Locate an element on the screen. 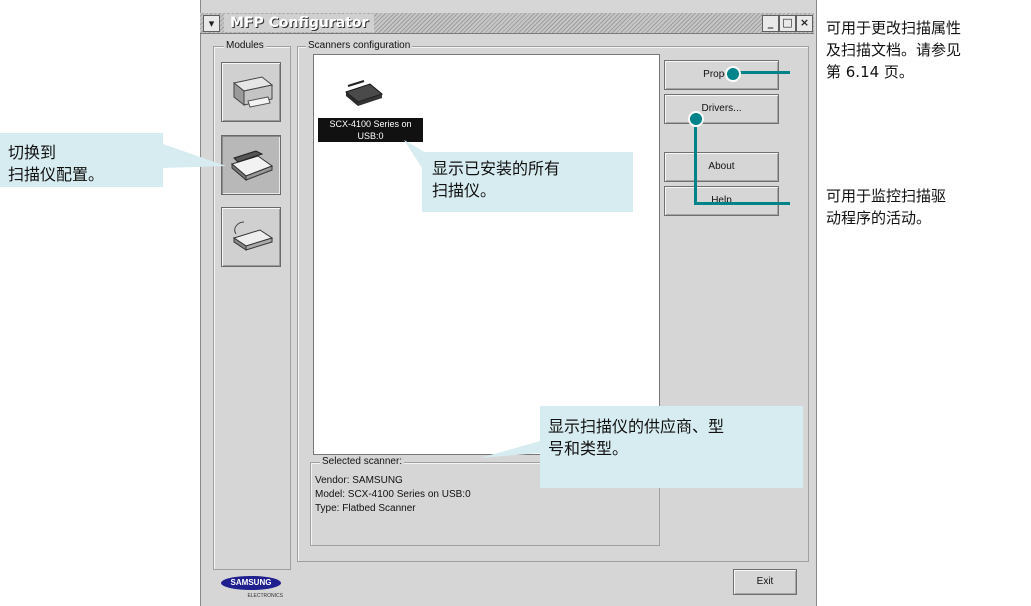 The image size is (1031, 606). switch-callout-pointer is located at coordinates (194, 156).